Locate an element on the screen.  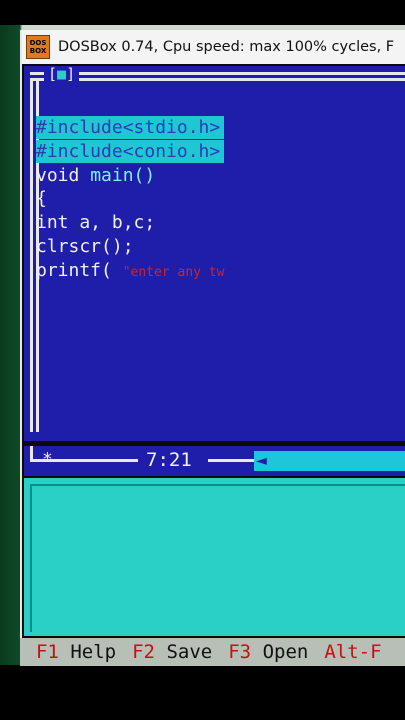
alt-f-key-item: Alt-F is located at coordinates (352, 652).